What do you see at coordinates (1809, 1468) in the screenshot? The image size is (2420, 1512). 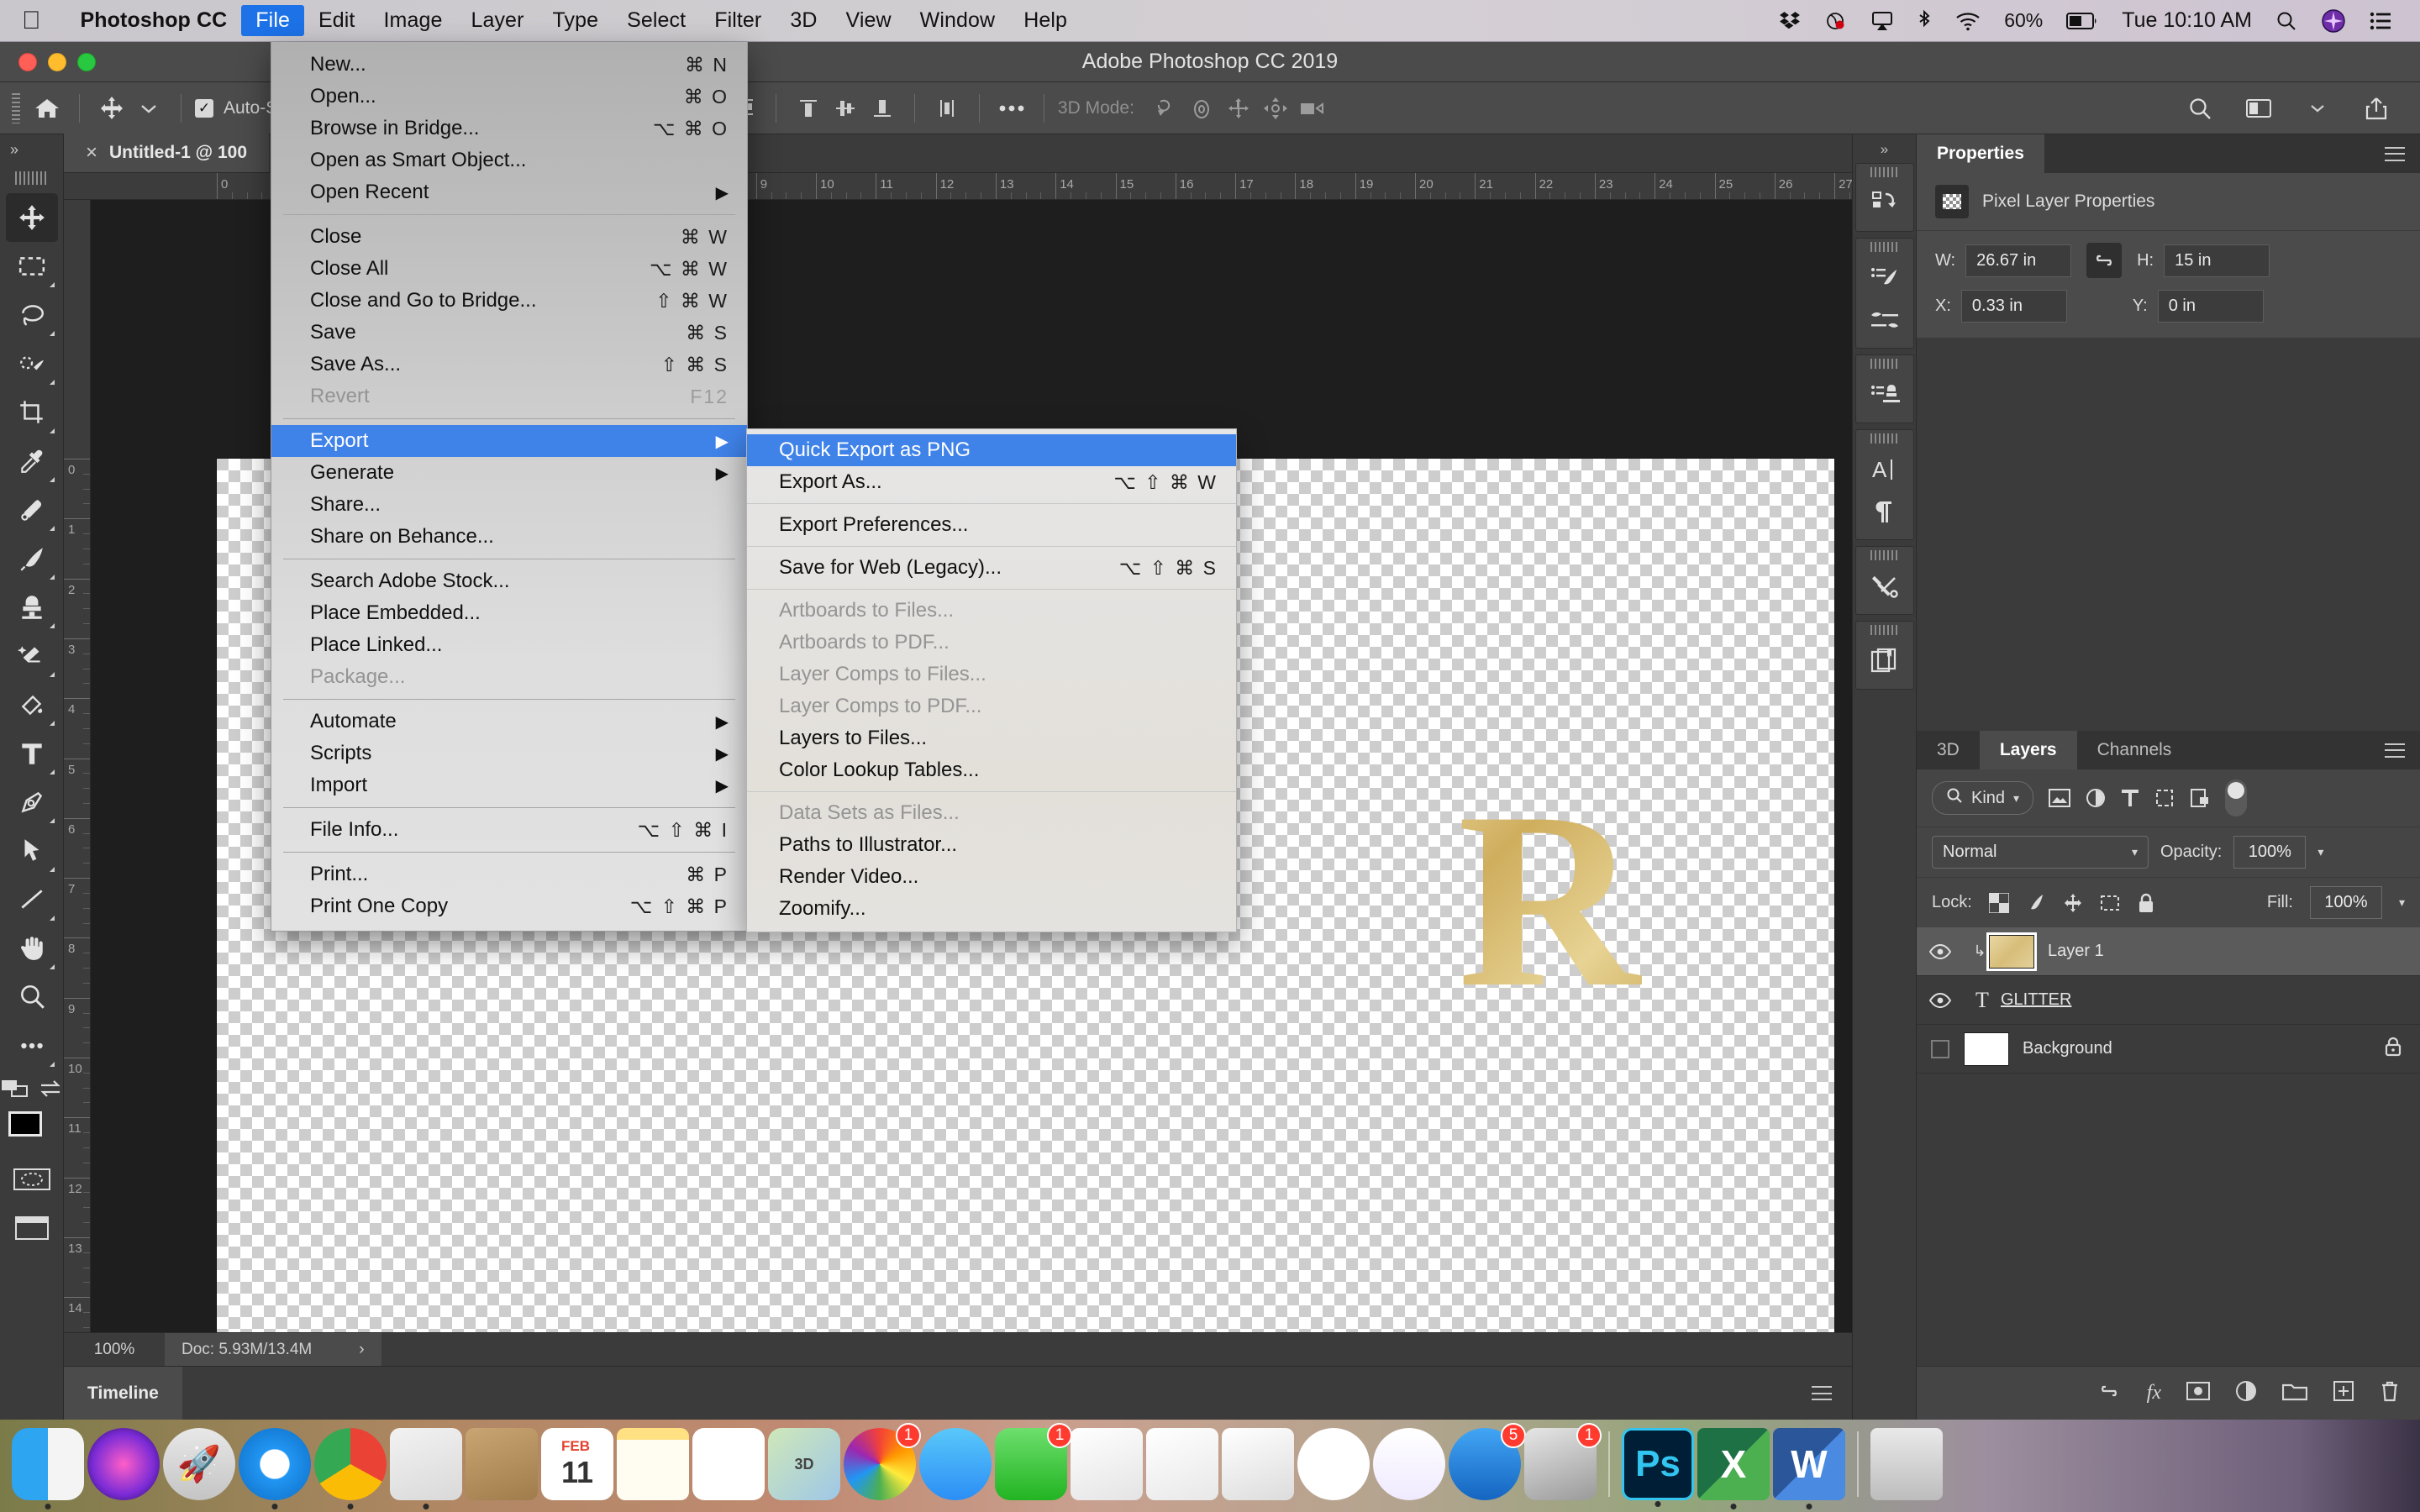 I see `dock-item-word: W` at bounding box center [1809, 1468].